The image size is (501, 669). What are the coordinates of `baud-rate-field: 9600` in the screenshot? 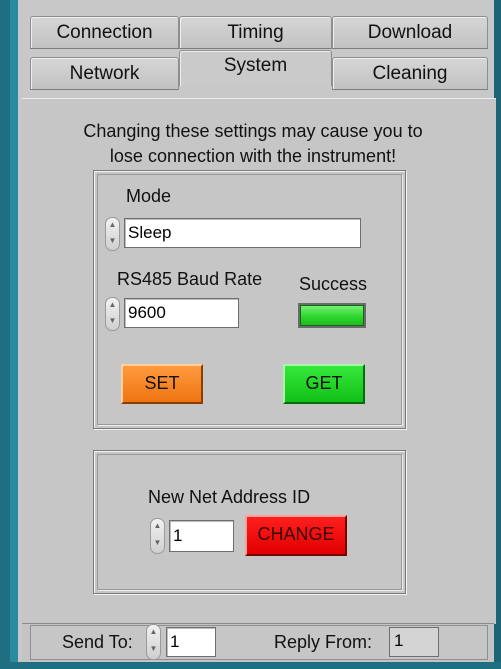 It's located at (181, 313).